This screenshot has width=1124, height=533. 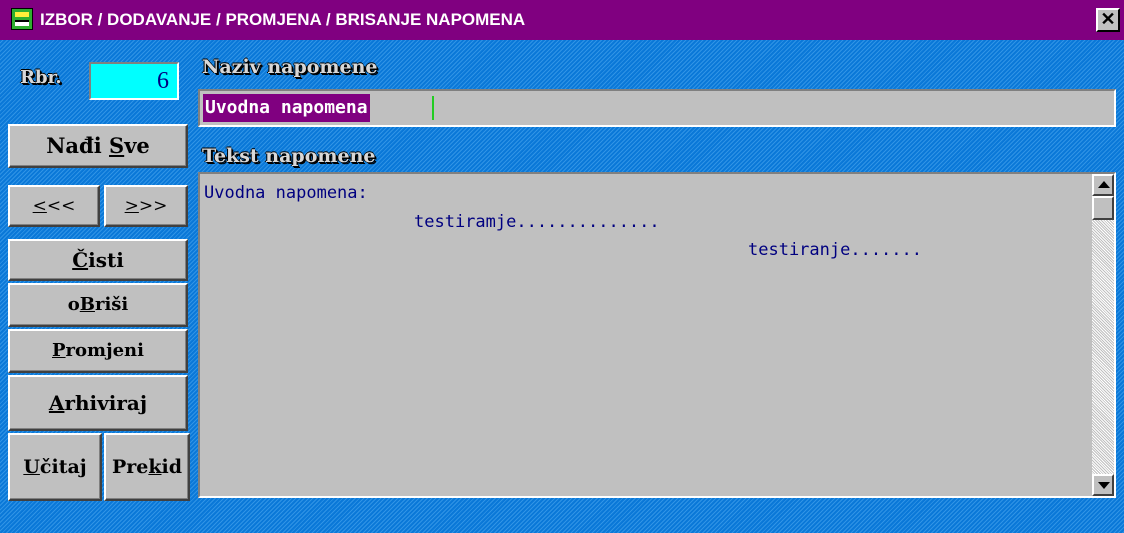 What do you see at coordinates (98, 403) in the screenshot?
I see `archive-button: Arhiviraj` at bounding box center [98, 403].